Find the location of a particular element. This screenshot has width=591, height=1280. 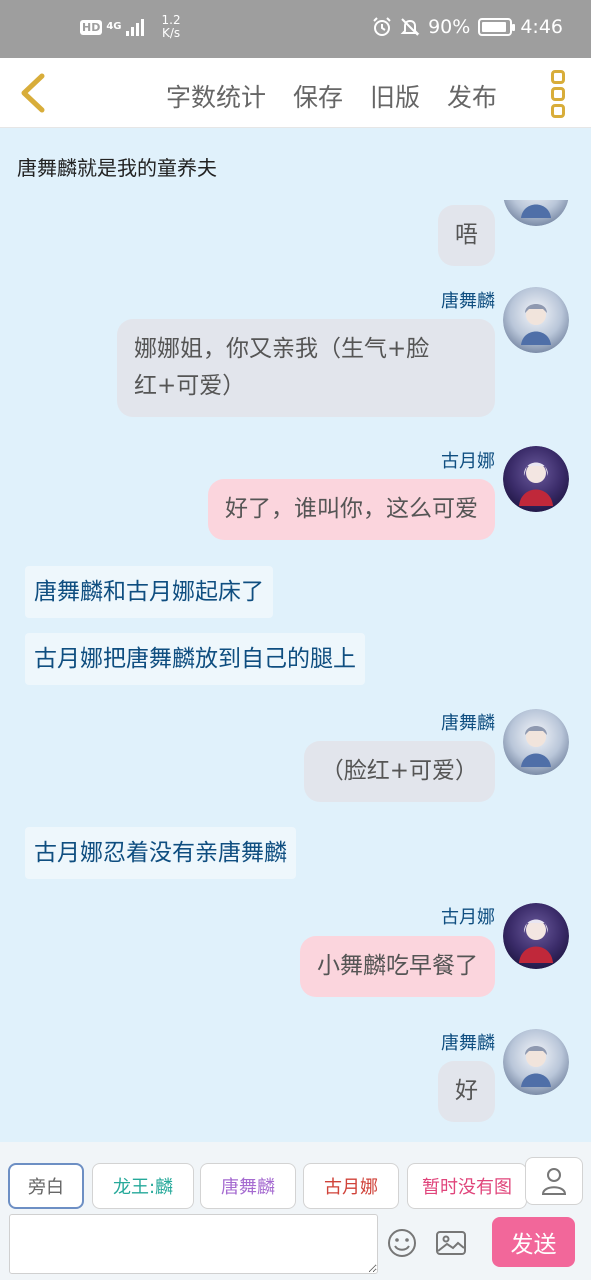

word-count-button: 字数统计 is located at coordinates (216, 96).